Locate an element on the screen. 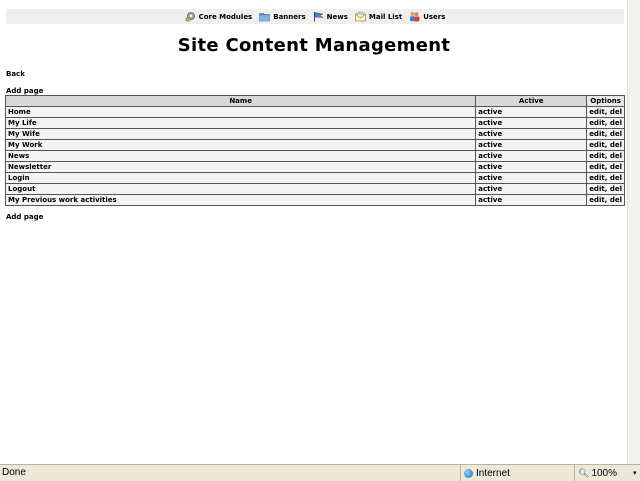  chevron-down-icon: ▾ is located at coordinates (635, 473).